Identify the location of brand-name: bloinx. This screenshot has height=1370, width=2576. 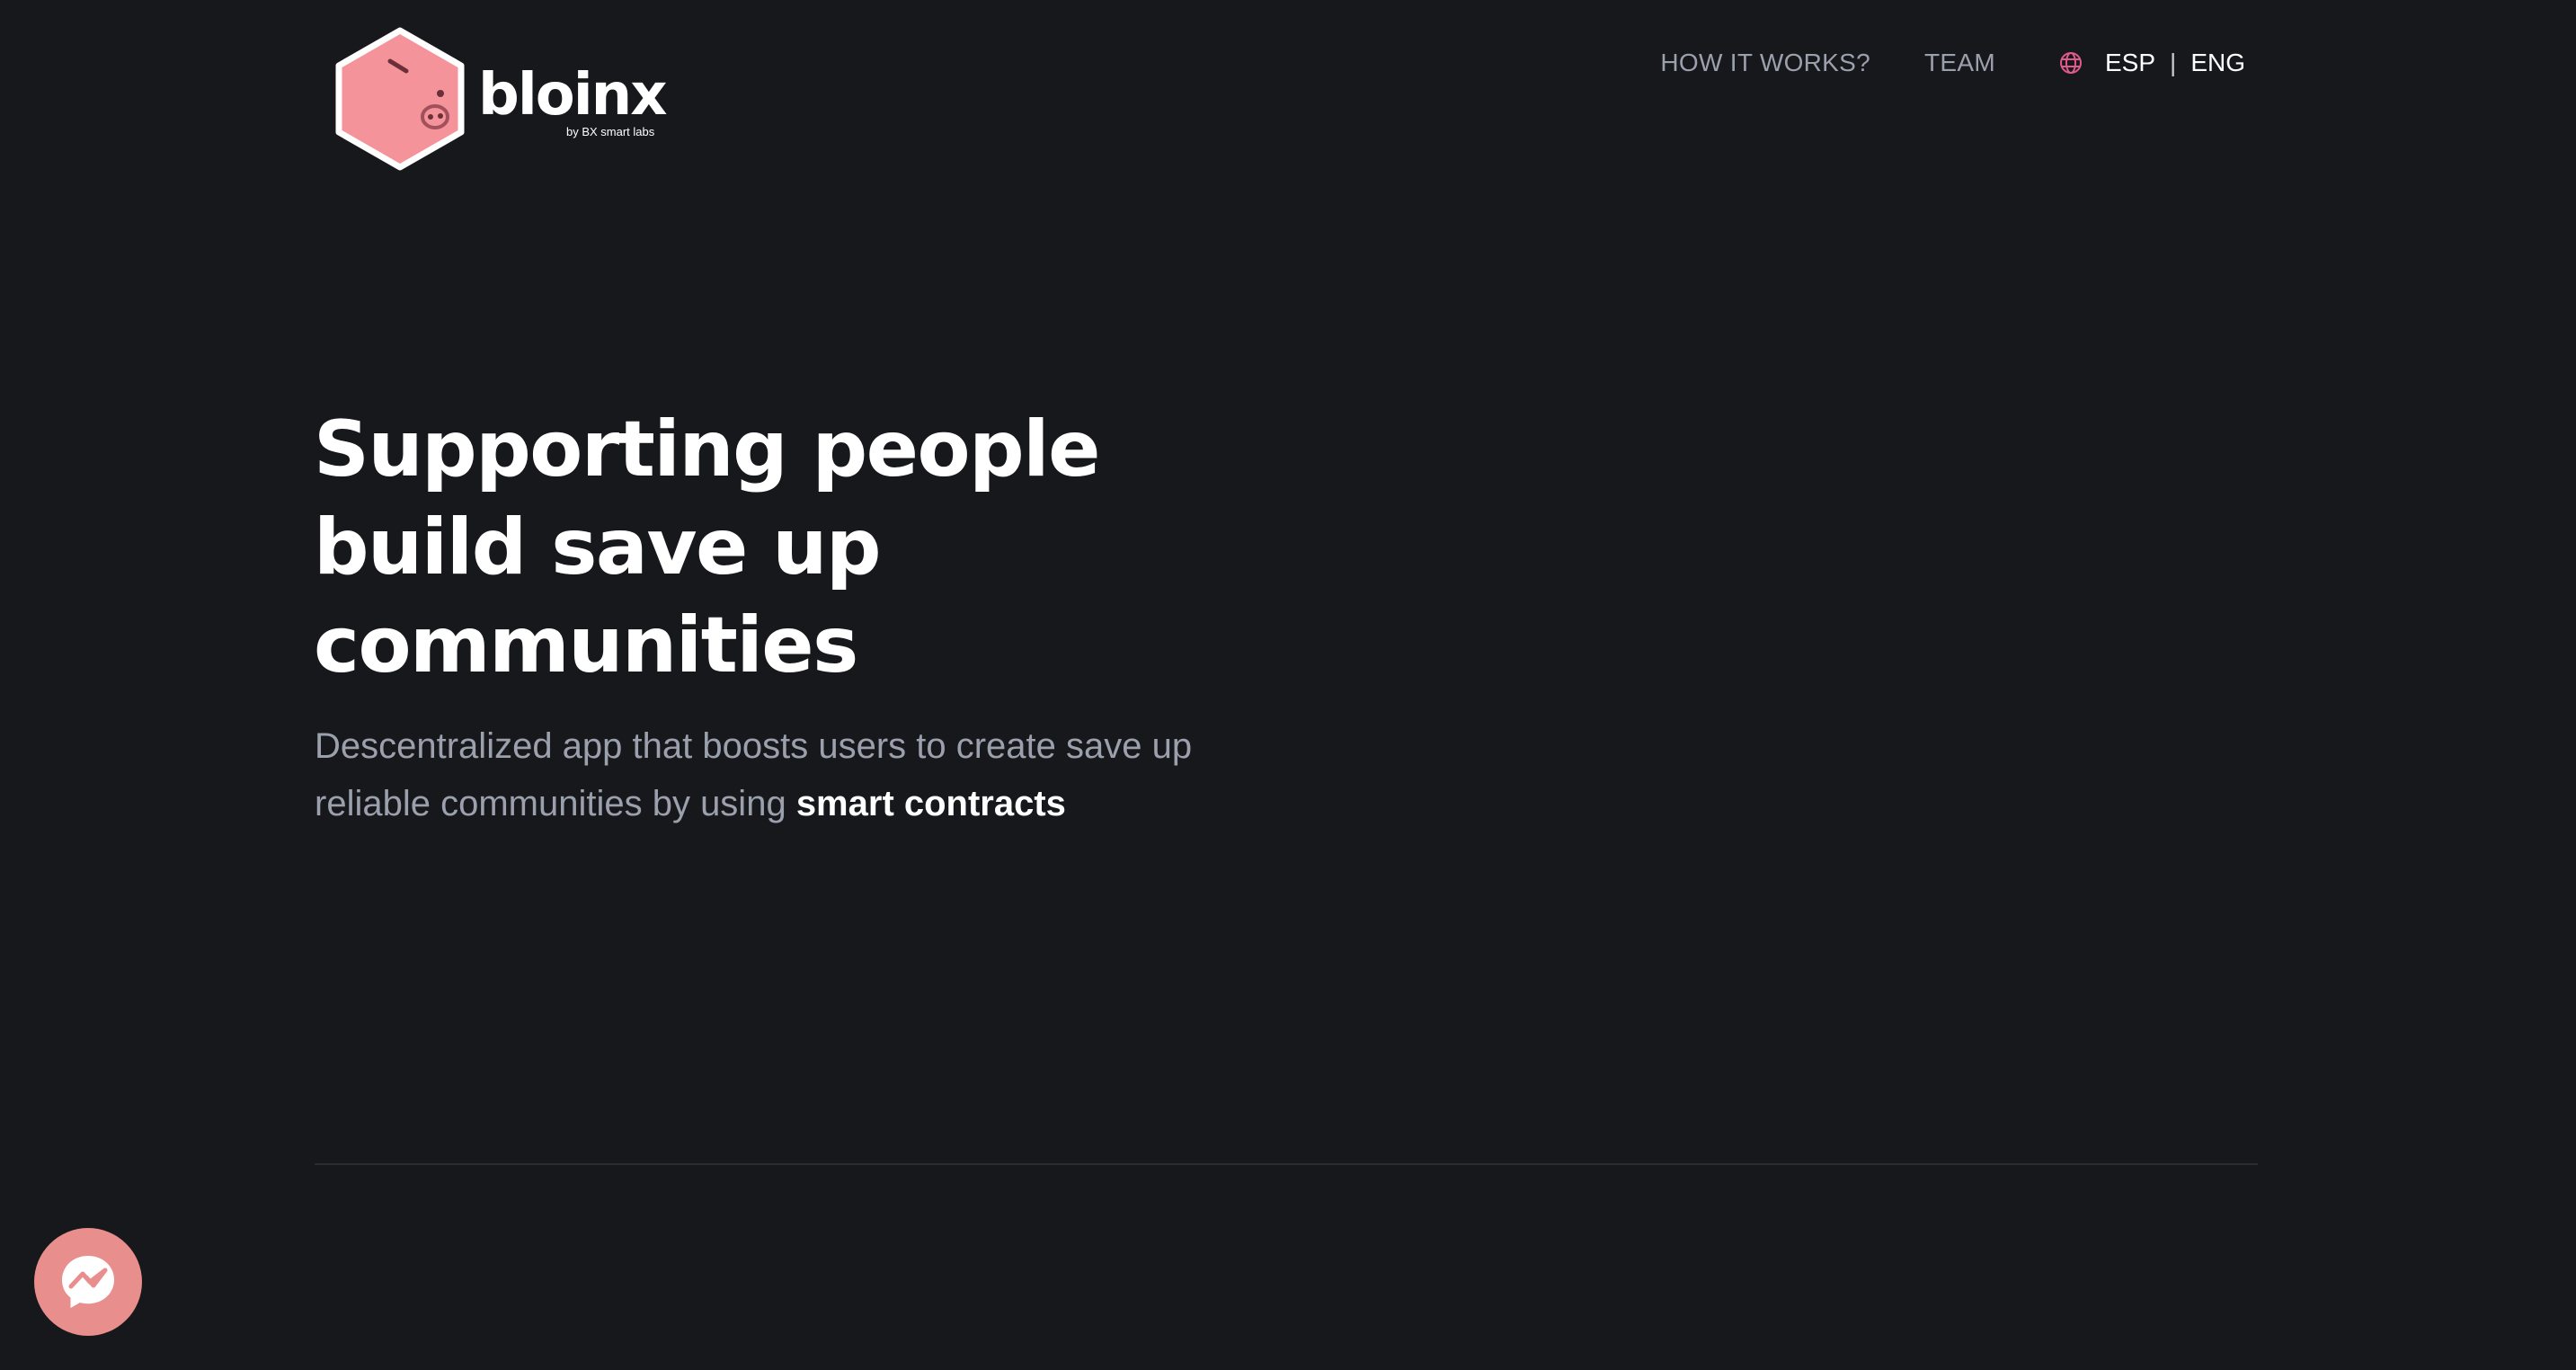
(572, 96).